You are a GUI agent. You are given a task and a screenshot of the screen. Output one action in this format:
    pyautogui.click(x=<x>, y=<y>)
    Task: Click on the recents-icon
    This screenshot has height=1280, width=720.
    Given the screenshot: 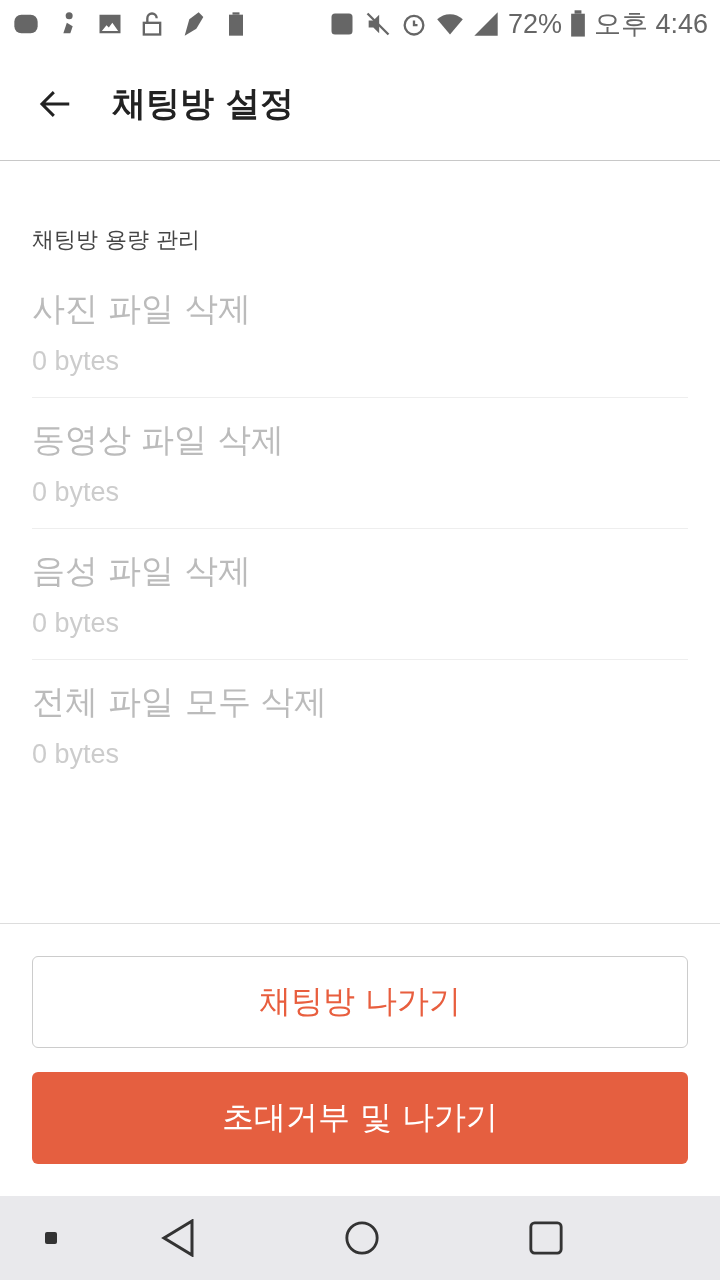 What is the action you would take?
    pyautogui.click(x=546, y=1238)
    